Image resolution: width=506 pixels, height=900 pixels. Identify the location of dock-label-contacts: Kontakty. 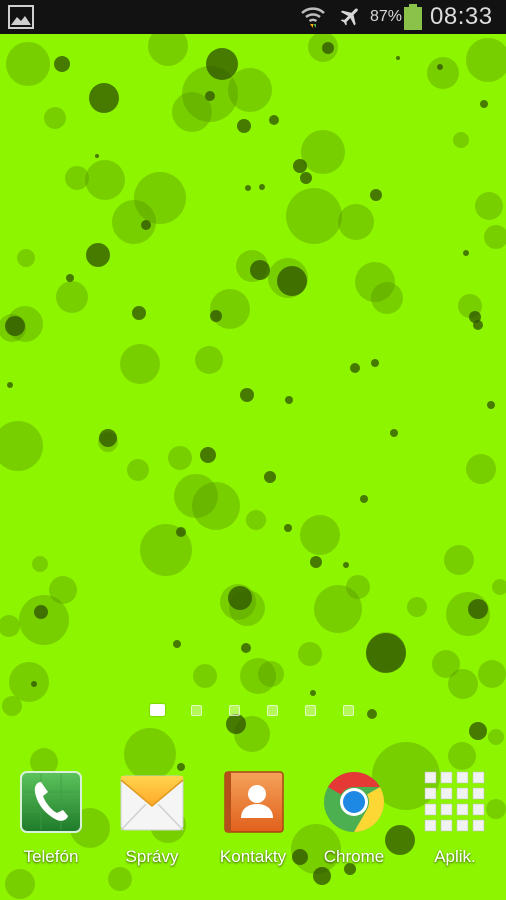
(253, 856).